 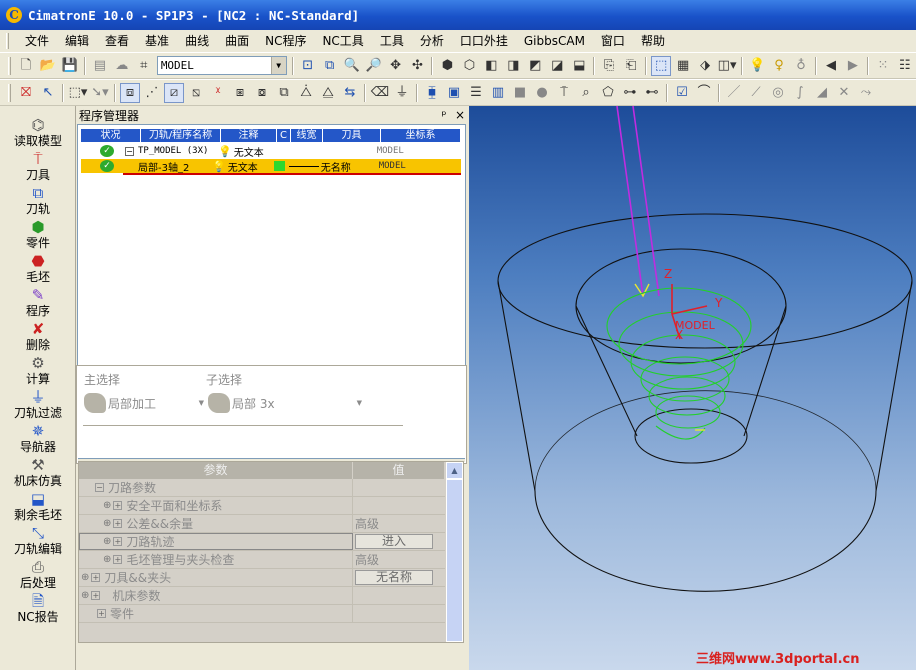 What do you see at coordinates (271, 167) in the screenshot?
I see `tree-row-local-3axis: ✓ 局部-3轴_2 💡 无文本 无名称 MODEL` at bounding box center [271, 167].